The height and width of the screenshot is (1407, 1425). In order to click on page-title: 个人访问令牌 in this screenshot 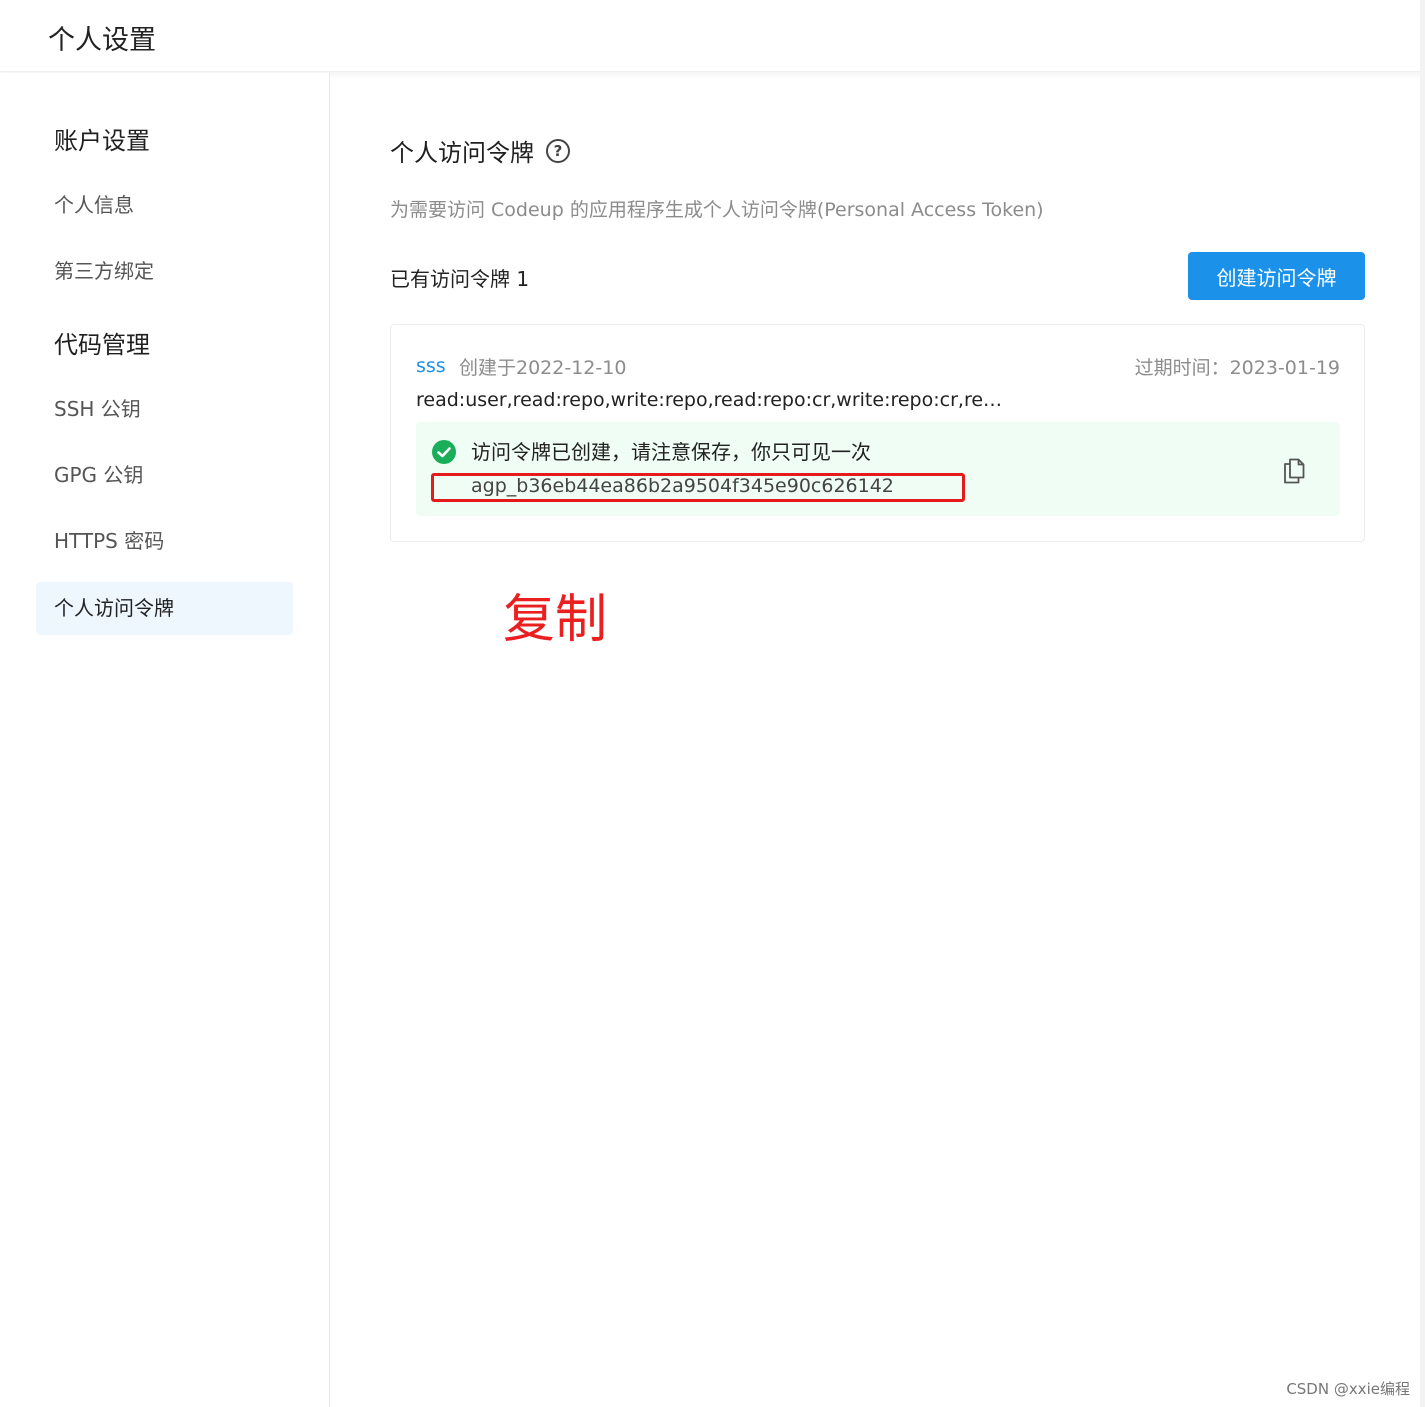, I will do `click(462, 153)`.